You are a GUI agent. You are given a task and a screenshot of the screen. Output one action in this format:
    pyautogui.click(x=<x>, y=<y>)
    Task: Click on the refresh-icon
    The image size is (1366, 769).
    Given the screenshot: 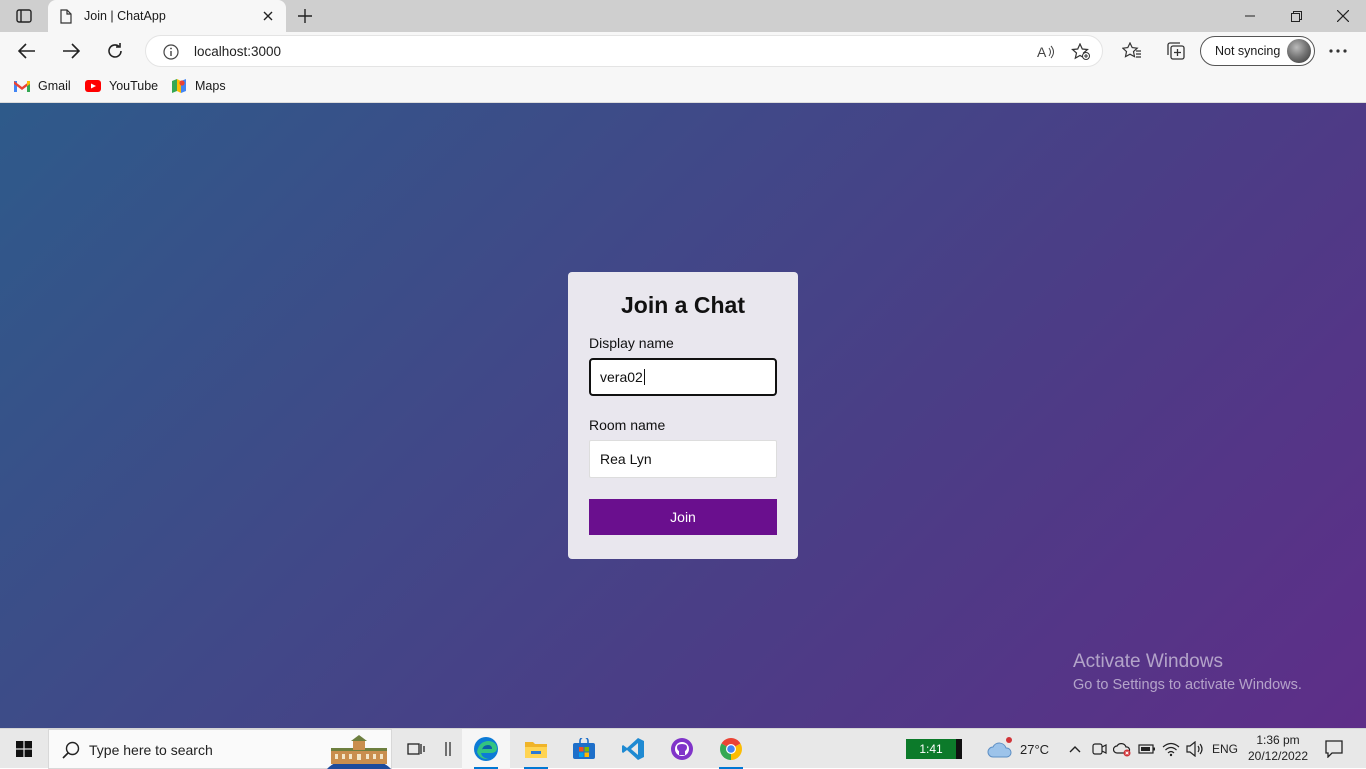 What is the action you would take?
    pyautogui.click(x=115, y=50)
    